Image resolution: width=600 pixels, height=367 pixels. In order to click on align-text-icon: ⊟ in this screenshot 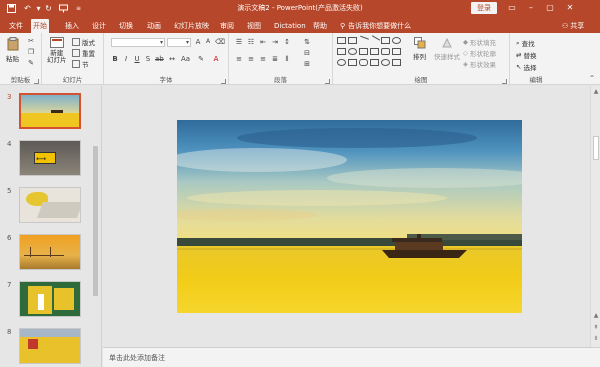, I will do `click(307, 53)`.